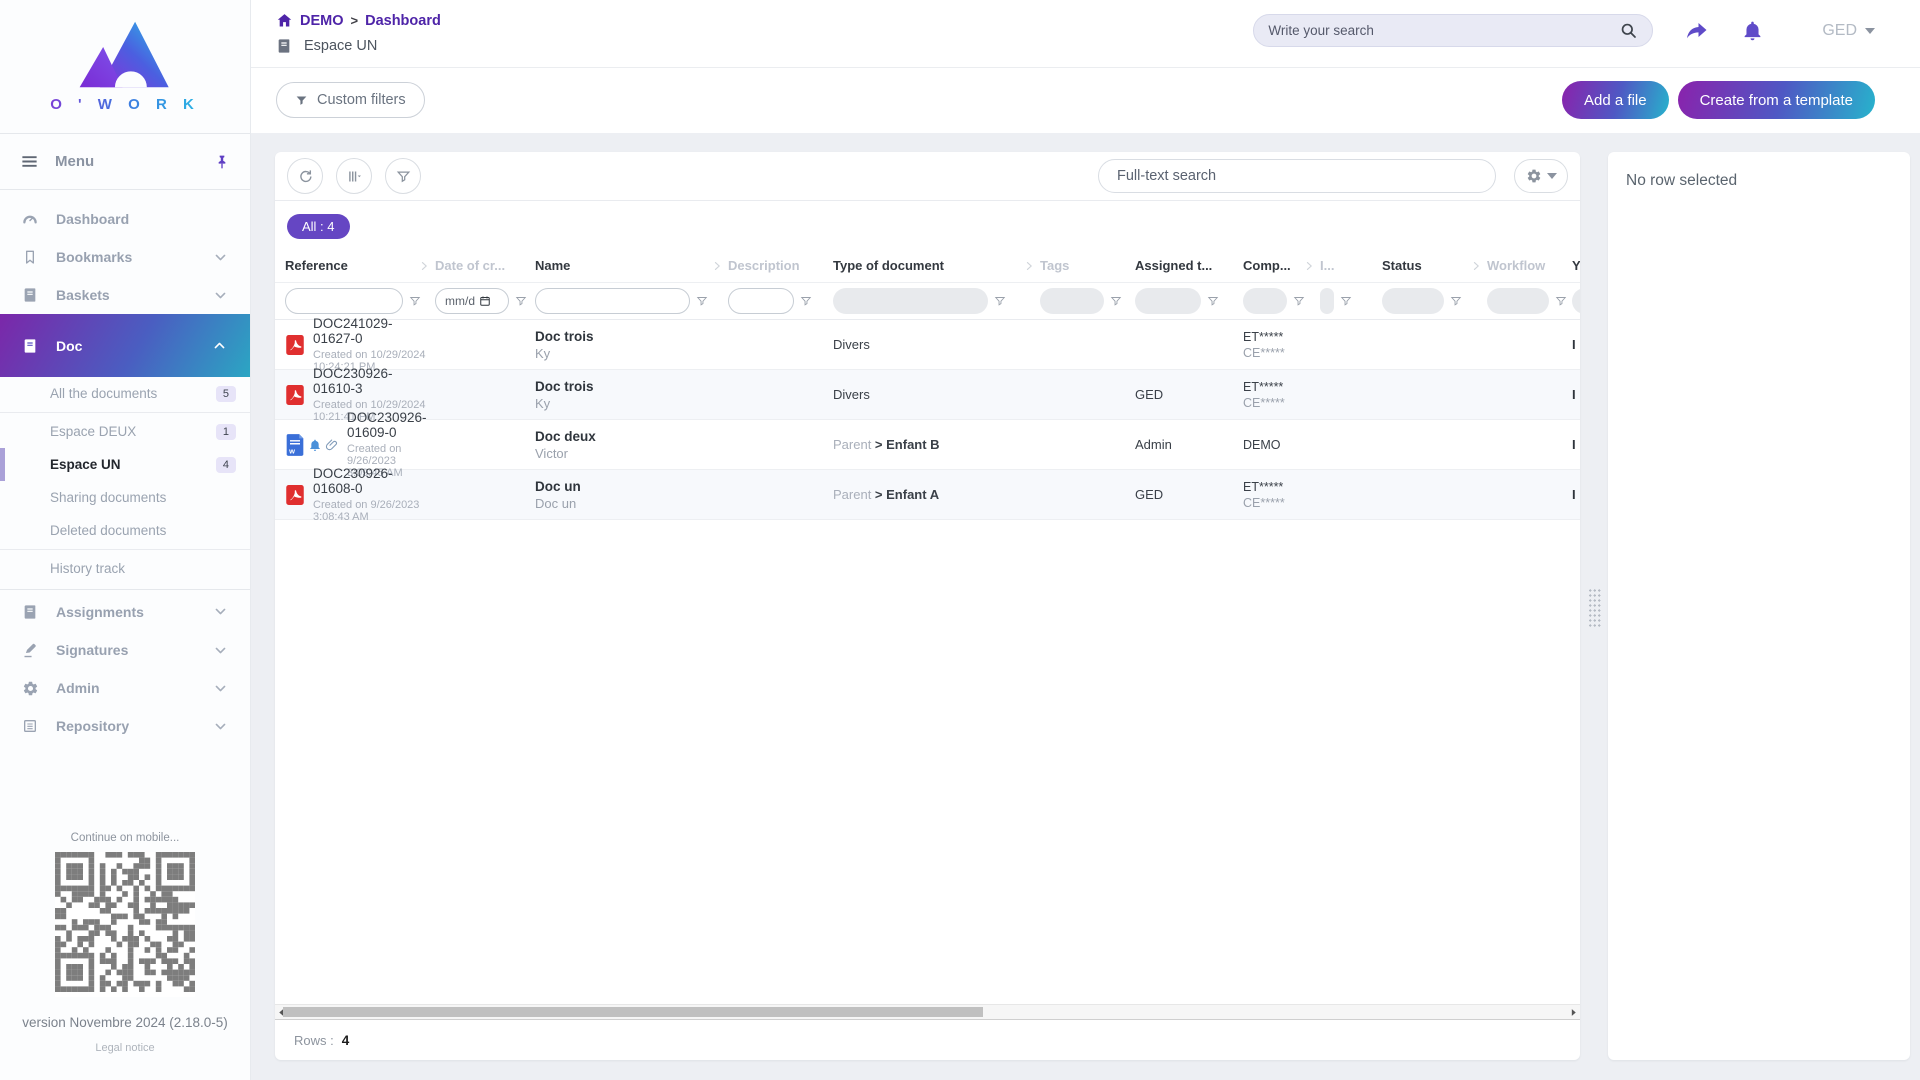 This screenshot has height=1080, width=1920. What do you see at coordinates (125, 257) in the screenshot?
I see `sidebar-item-bookmarks: Bookmarks` at bounding box center [125, 257].